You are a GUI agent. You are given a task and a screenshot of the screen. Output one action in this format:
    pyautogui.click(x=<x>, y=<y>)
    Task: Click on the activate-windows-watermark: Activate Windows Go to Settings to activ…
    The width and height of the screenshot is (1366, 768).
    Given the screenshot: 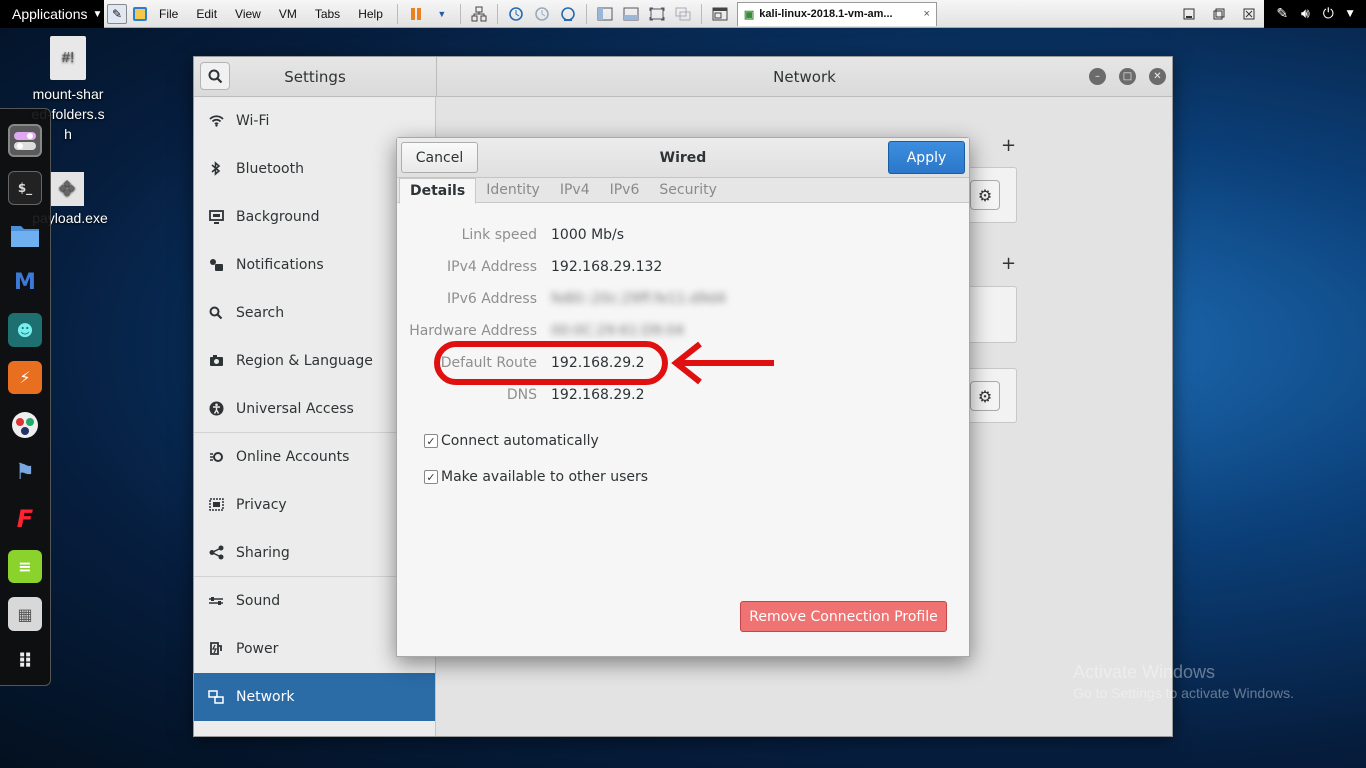 What is the action you would take?
    pyautogui.click(x=1183, y=681)
    